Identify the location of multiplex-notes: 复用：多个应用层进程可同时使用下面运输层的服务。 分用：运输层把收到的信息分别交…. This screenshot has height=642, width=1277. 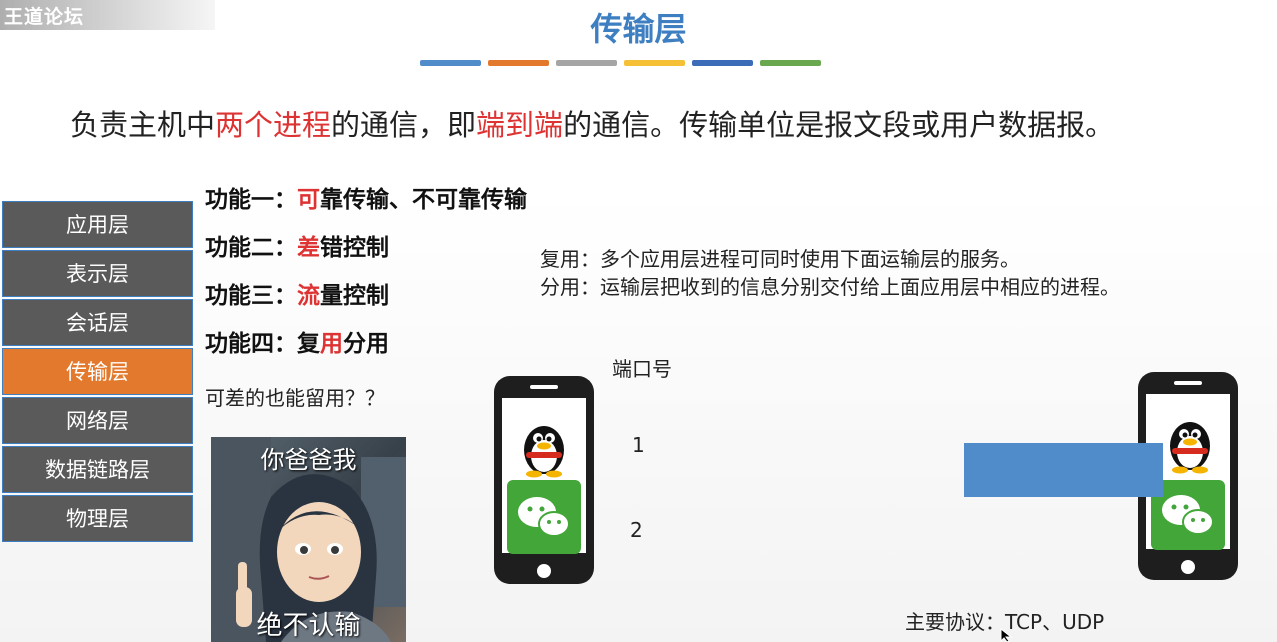
(830, 273).